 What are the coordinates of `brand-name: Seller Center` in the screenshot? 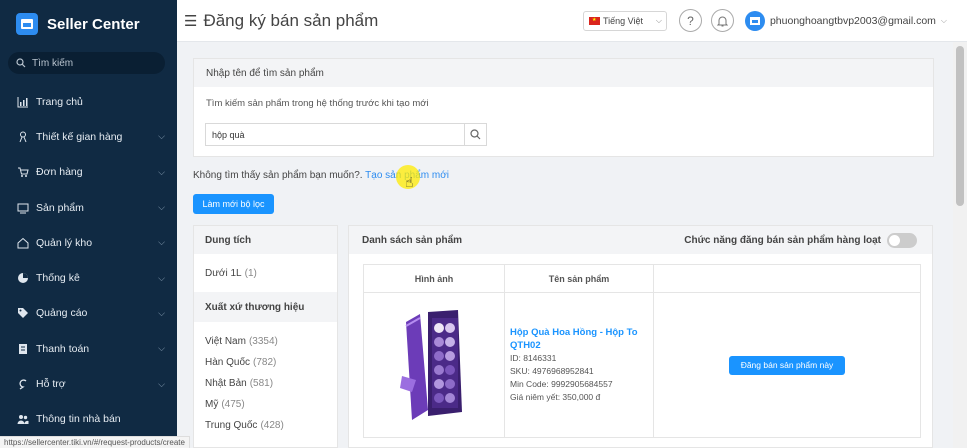 It's located at (93, 24).